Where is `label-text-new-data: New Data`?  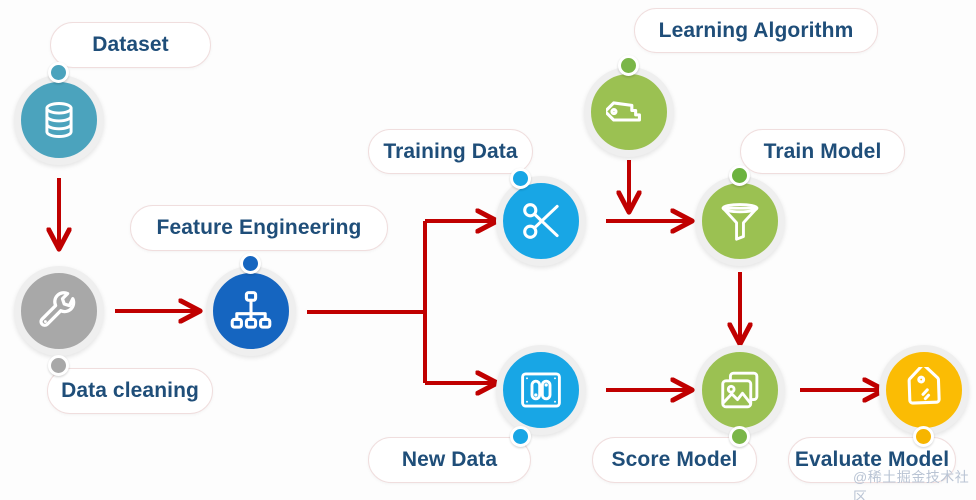
label-text-new-data: New Data is located at coordinates (449, 459).